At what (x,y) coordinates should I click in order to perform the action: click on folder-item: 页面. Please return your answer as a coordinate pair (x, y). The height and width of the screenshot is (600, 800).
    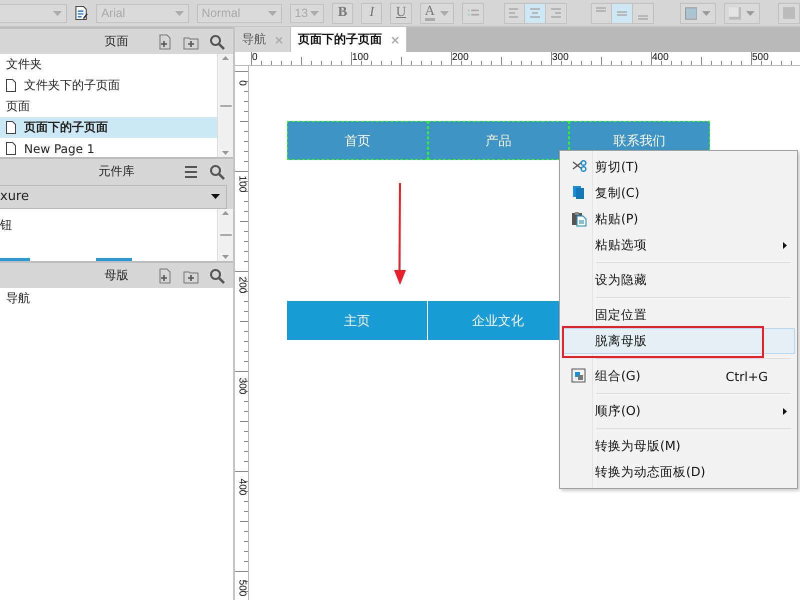
    Looking at the image, I should click on (108, 106).